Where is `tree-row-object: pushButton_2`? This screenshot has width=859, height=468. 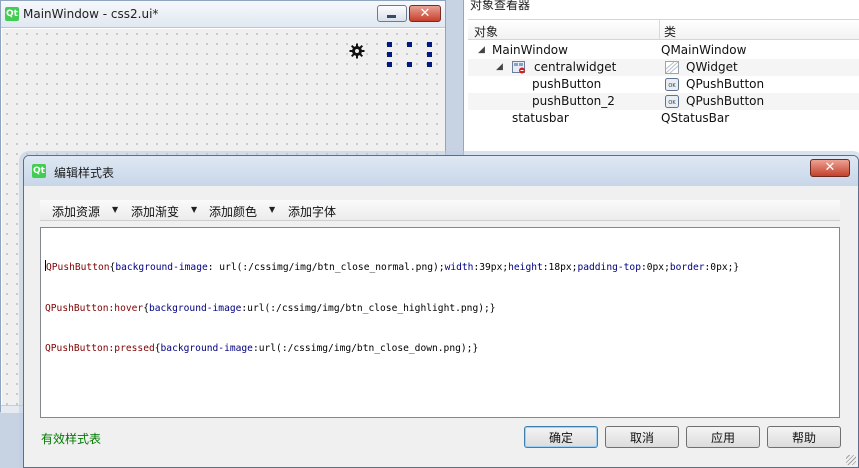 tree-row-object: pushButton_2 is located at coordinates (573, 101).